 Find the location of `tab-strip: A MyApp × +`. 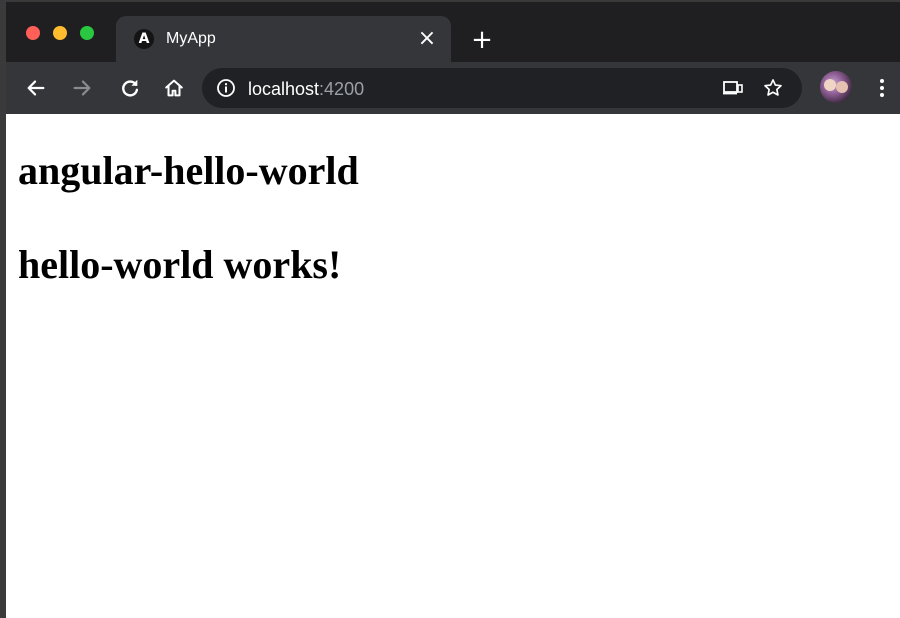

tab-strip: A MyApp × + is located at coordinates (453, 32).